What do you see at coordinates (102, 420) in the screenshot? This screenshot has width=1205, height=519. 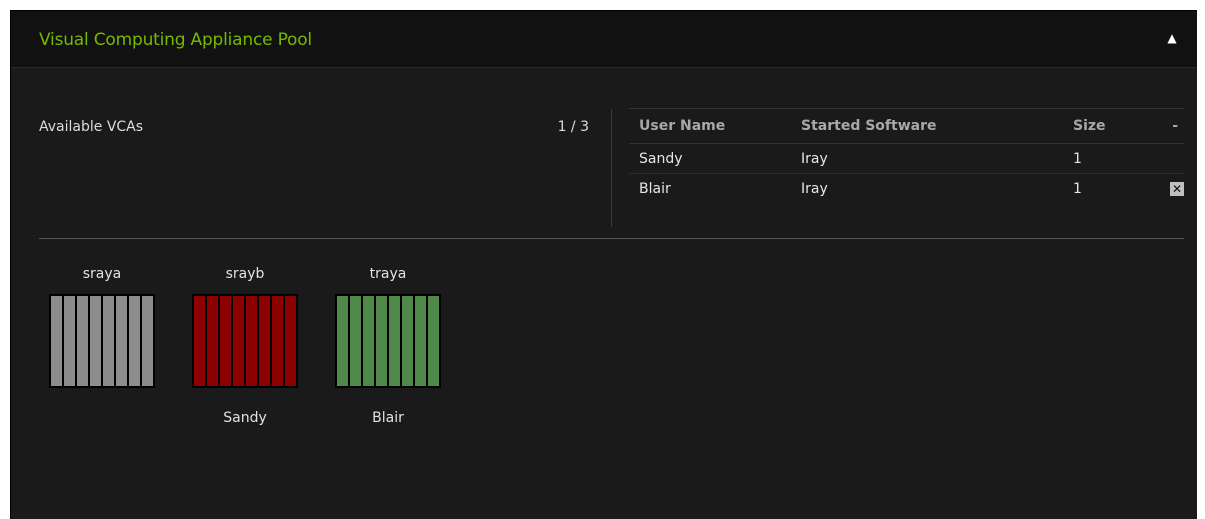 I see `node-user` at bounding box center [102, 420].